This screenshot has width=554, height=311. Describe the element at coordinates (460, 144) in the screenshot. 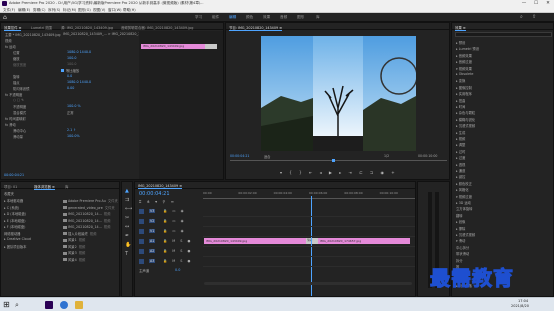

I see `effects-tree-item: ▸ 调整` at that location.